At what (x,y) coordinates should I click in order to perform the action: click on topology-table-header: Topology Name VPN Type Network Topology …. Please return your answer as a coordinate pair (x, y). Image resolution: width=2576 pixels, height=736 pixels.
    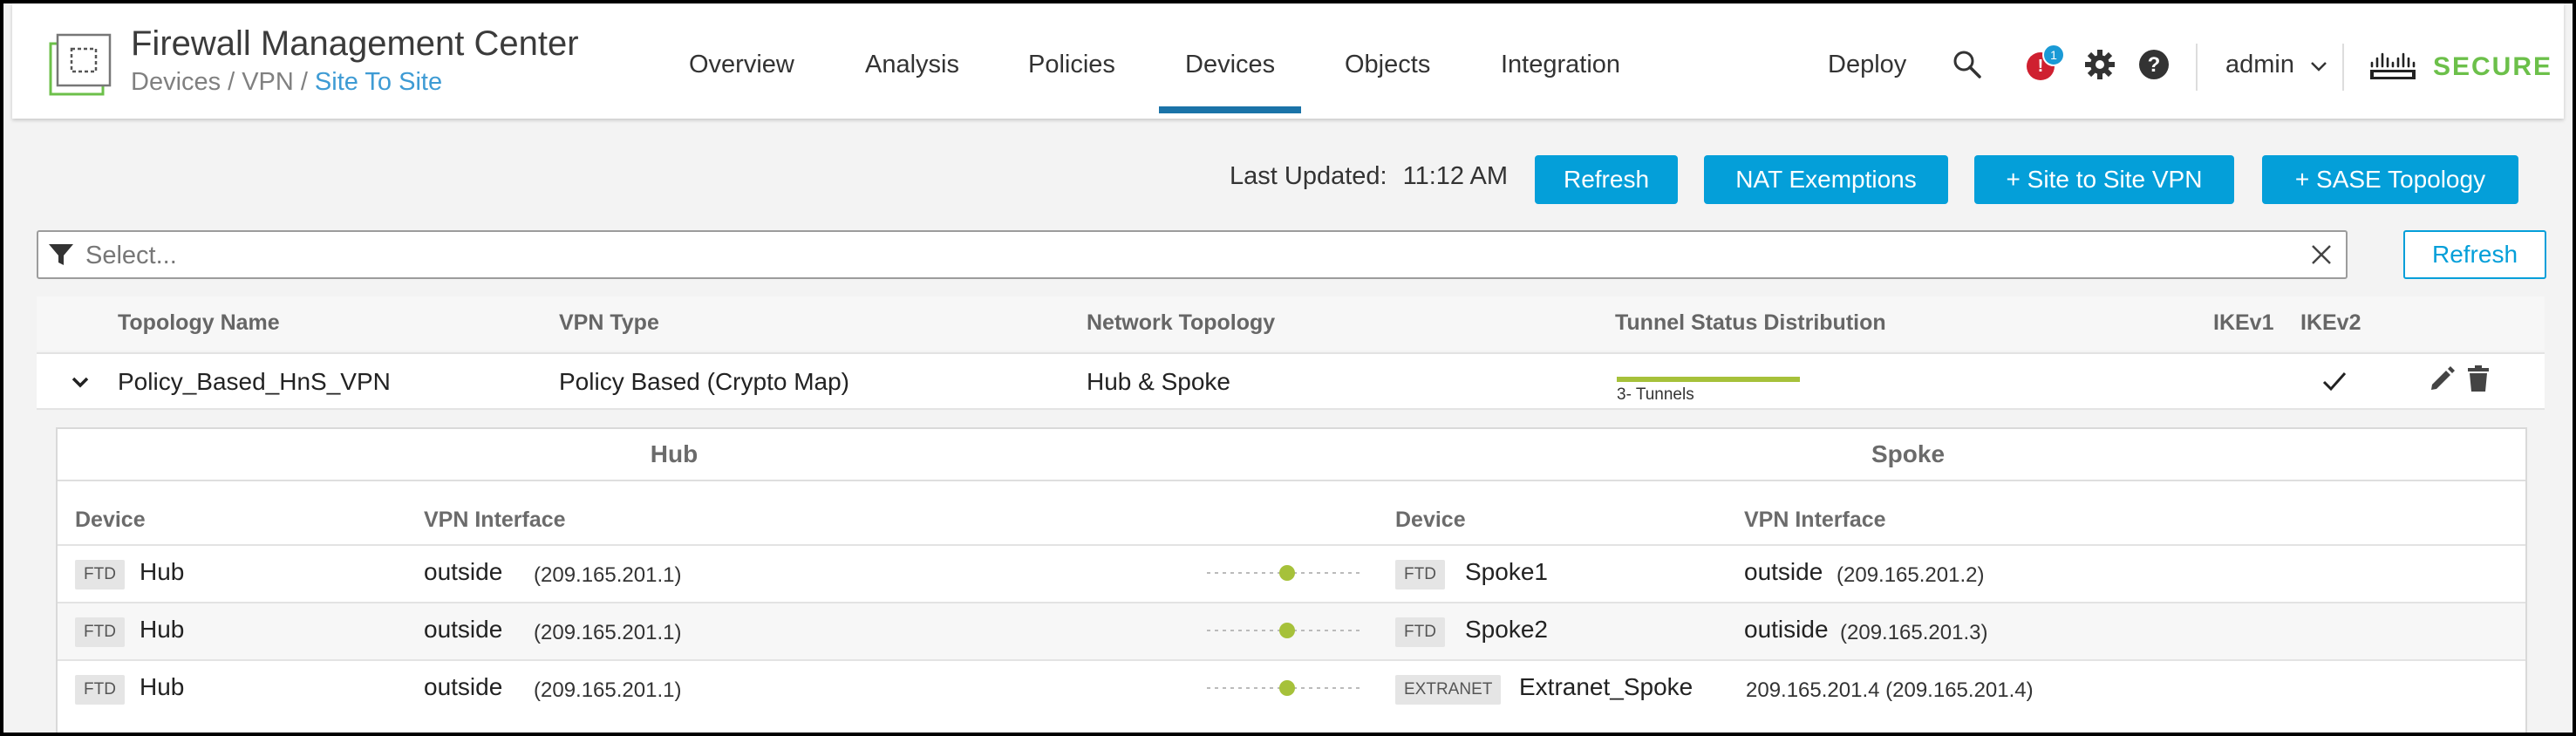
    Looking at the image, I should click on (1291, 323).